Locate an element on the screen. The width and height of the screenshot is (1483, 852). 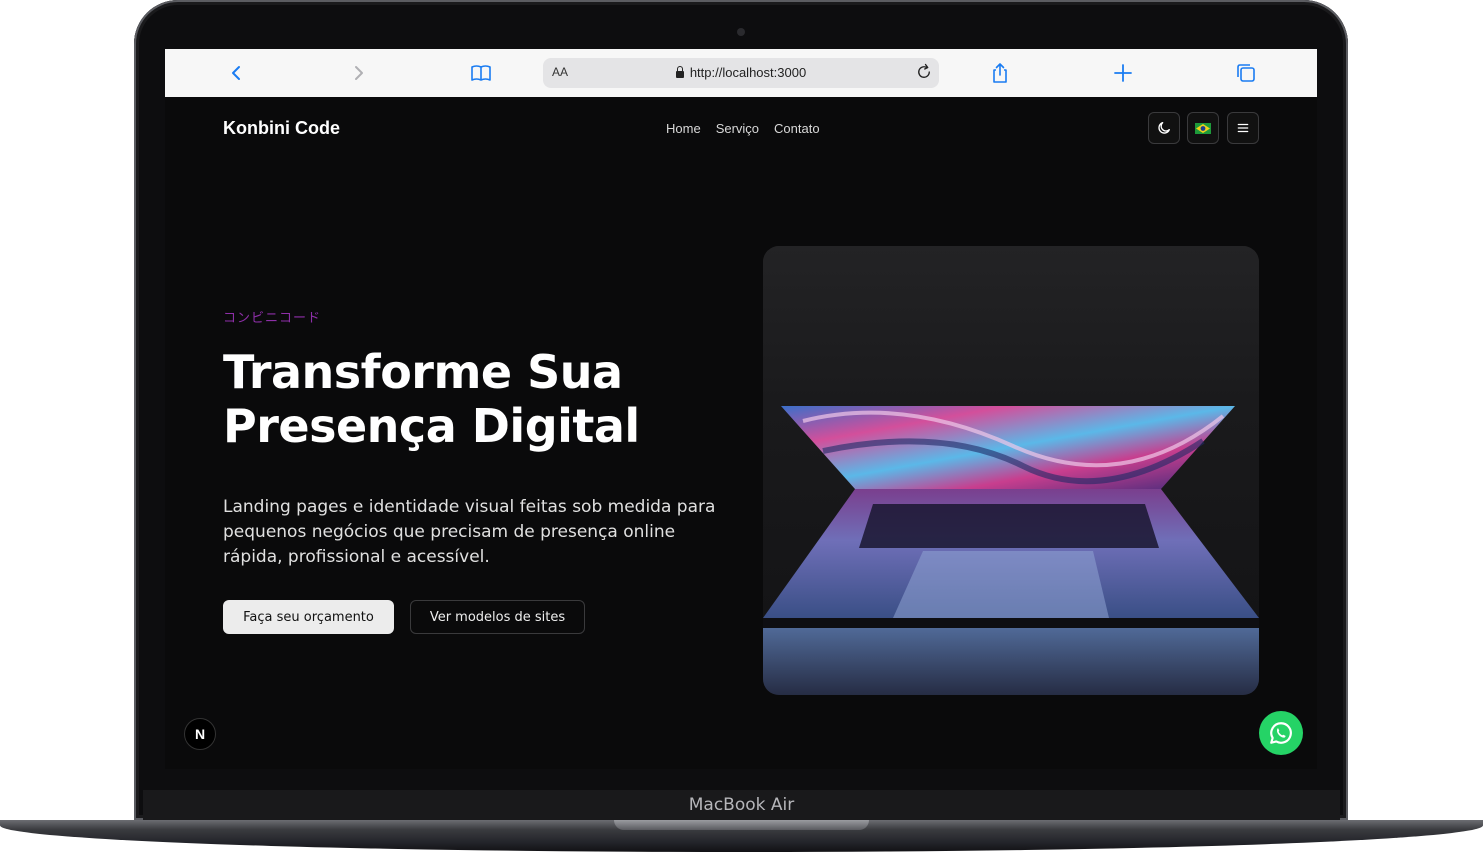
theme-toggle-button is located at coordinates (1164, 128).